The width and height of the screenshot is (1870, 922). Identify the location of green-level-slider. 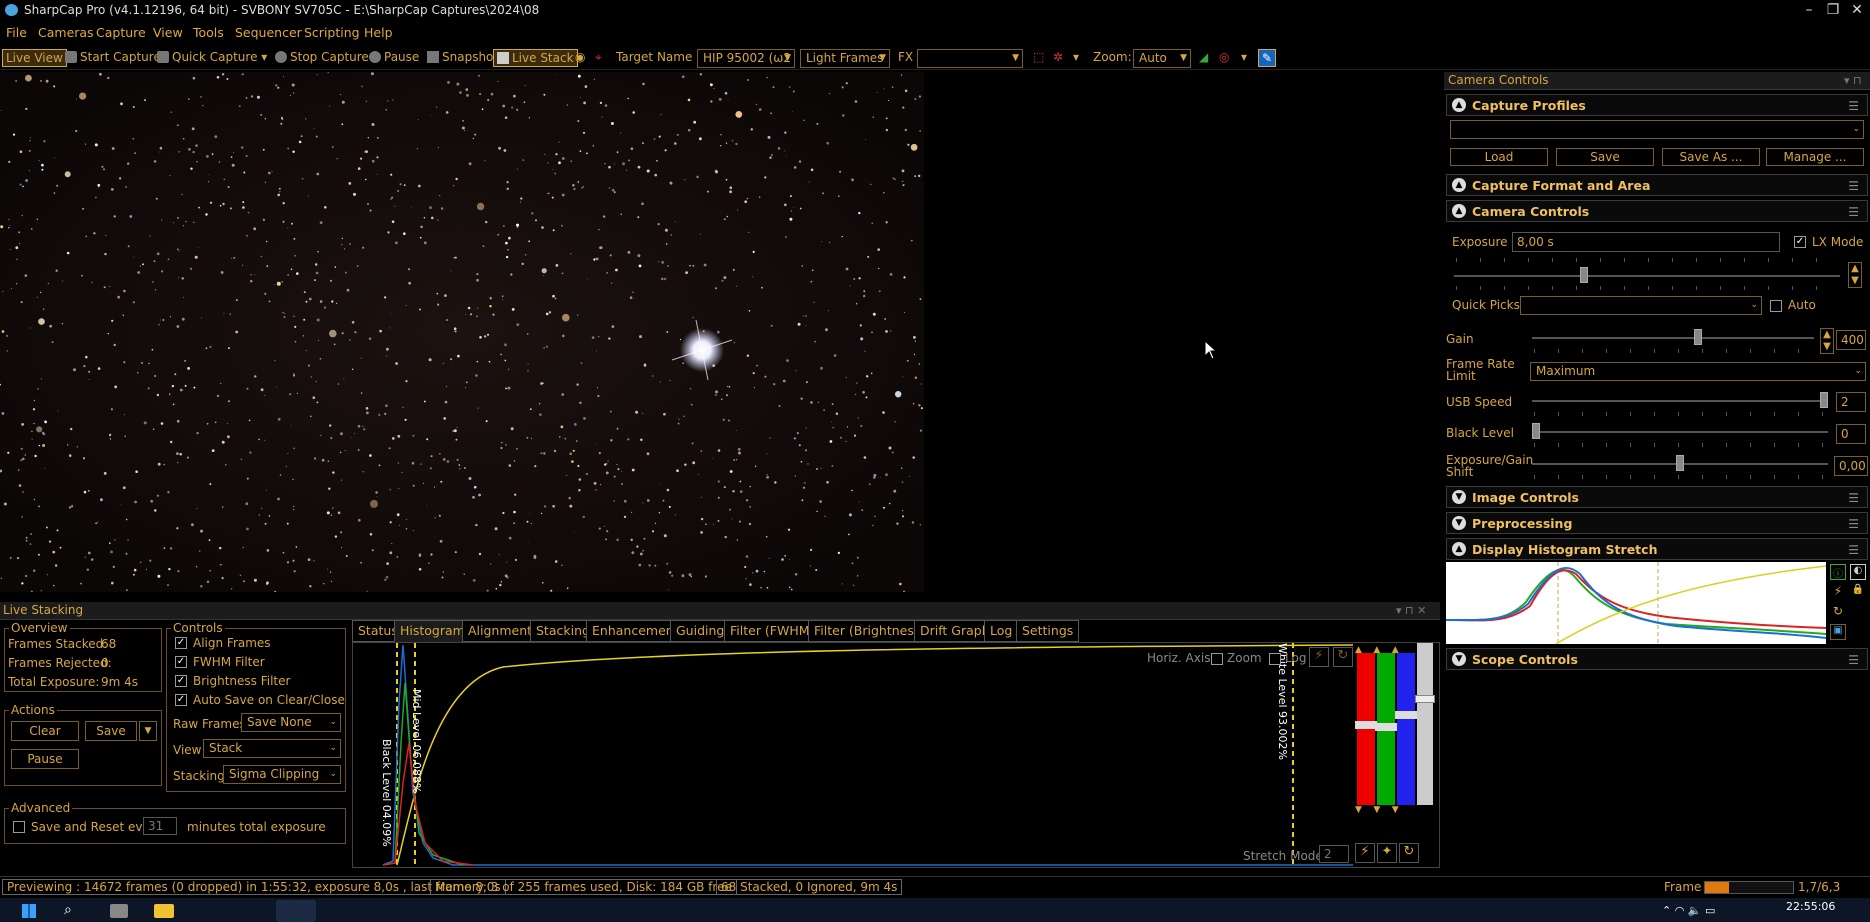
(1386, 729).